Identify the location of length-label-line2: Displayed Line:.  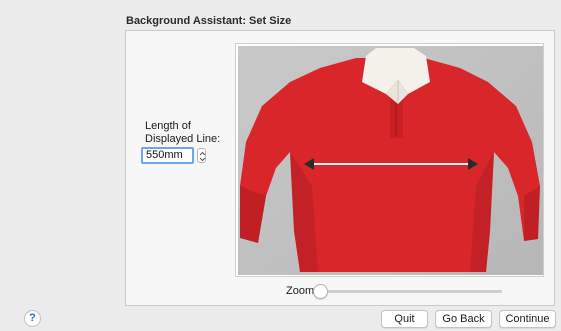
(183, 139).